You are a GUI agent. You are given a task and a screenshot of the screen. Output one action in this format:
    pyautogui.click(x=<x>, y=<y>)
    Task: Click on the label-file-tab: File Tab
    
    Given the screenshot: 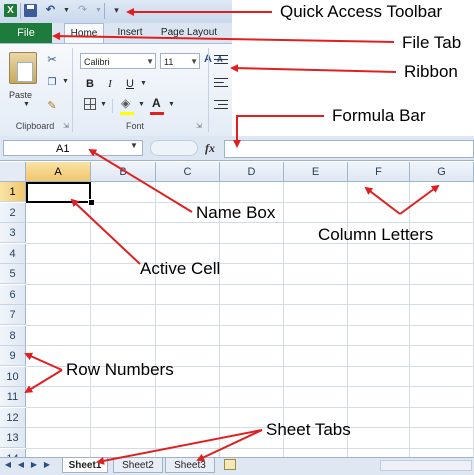 What is the action you would take?
    pyautogui.click(x=432, y=42)
    